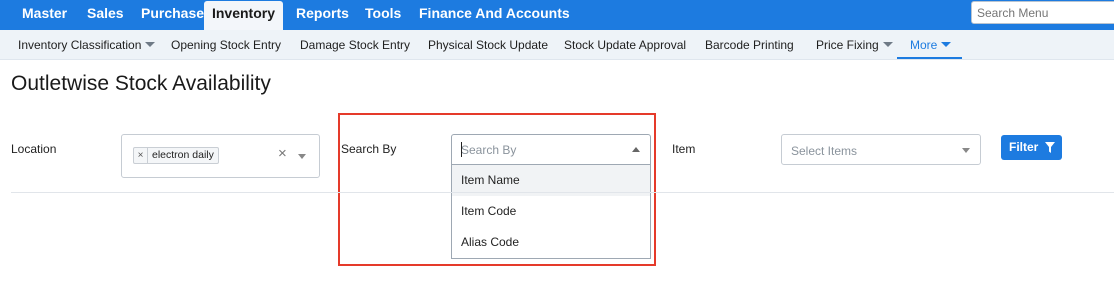 This screenshot has height=301, width=1114. I want to click on subnav-price-fixing: Price Fixing, so click(854, 45).